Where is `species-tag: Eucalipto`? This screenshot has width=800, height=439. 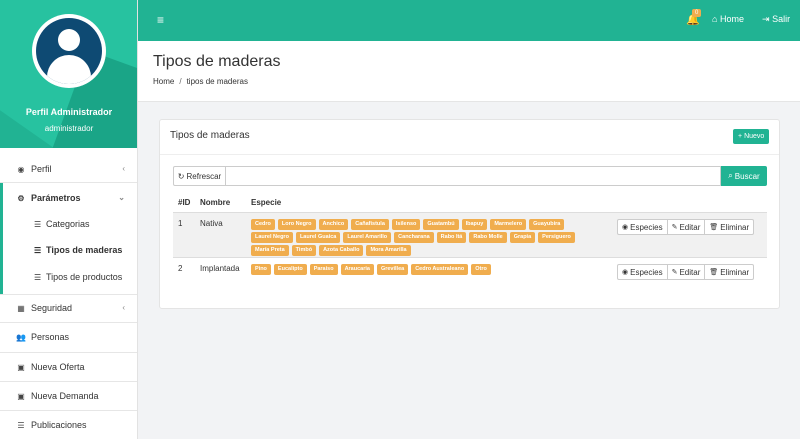
species-tag: Eucalipto is located at coordinates (290, 269).